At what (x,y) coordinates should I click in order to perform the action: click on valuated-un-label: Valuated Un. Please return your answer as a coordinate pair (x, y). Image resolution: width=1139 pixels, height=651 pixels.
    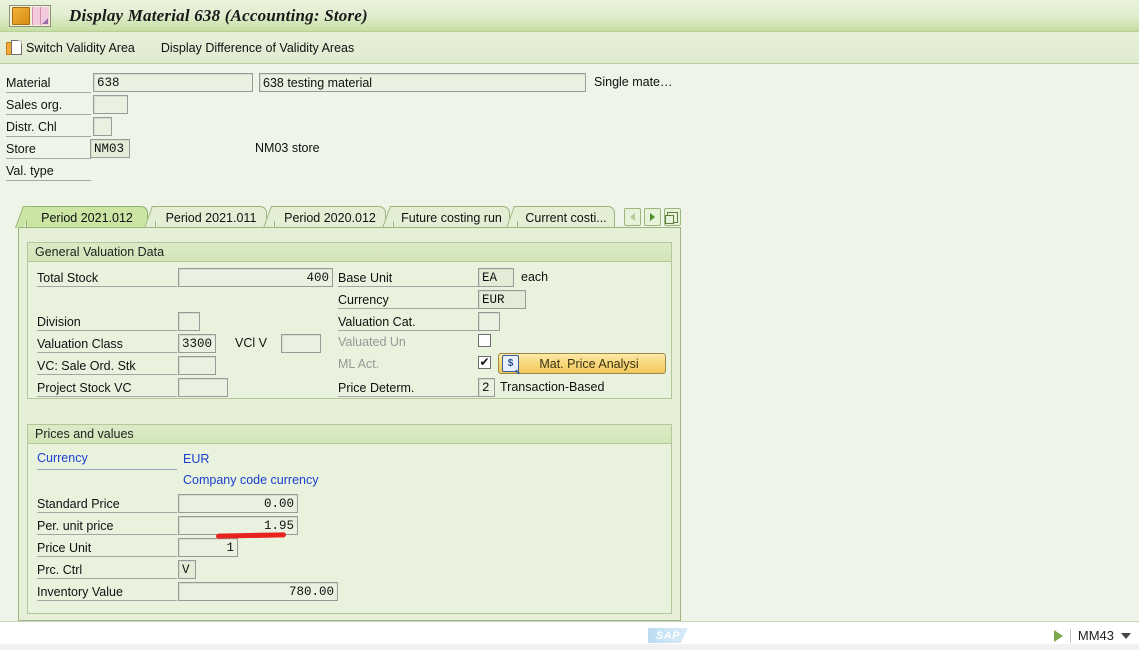
    Looking at the image, I should click on (372, 342).